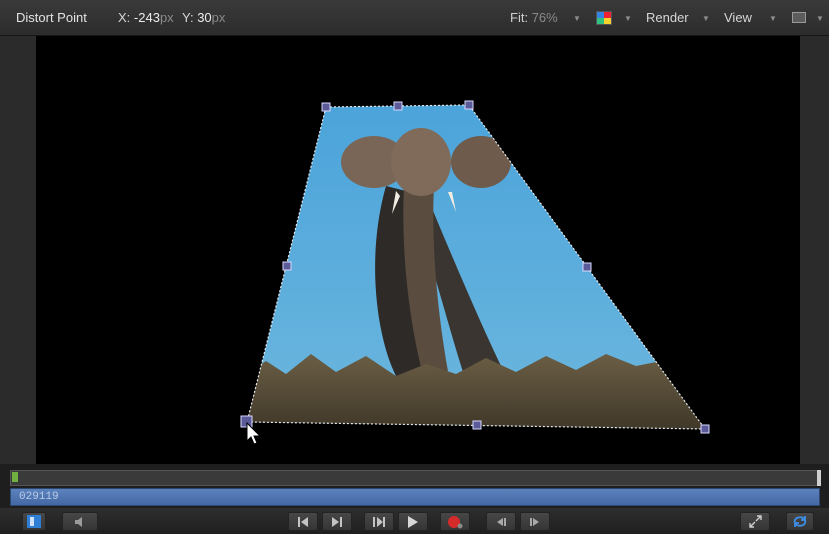 The width and height of the screenshot is (829, 534). Describe the element at coordinates (421, 162) in the screenshot. I see `elephant-head` at that location.